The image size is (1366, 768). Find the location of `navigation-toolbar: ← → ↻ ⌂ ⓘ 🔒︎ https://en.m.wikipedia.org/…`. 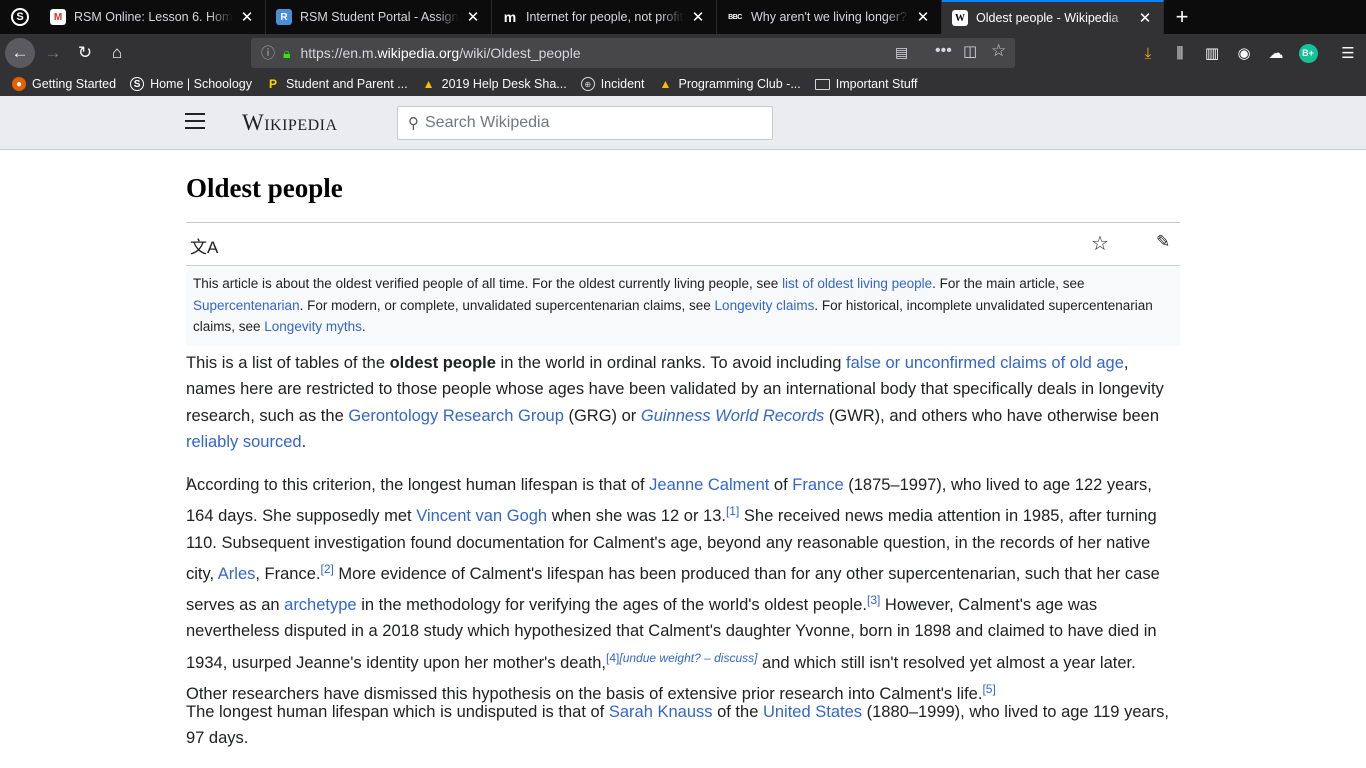

navigation-toolbar: ← → ↻ ⌂ ⓘ 🔒︎ https://en.m.wikipedia.org/… is located at coordinates (683, 53).